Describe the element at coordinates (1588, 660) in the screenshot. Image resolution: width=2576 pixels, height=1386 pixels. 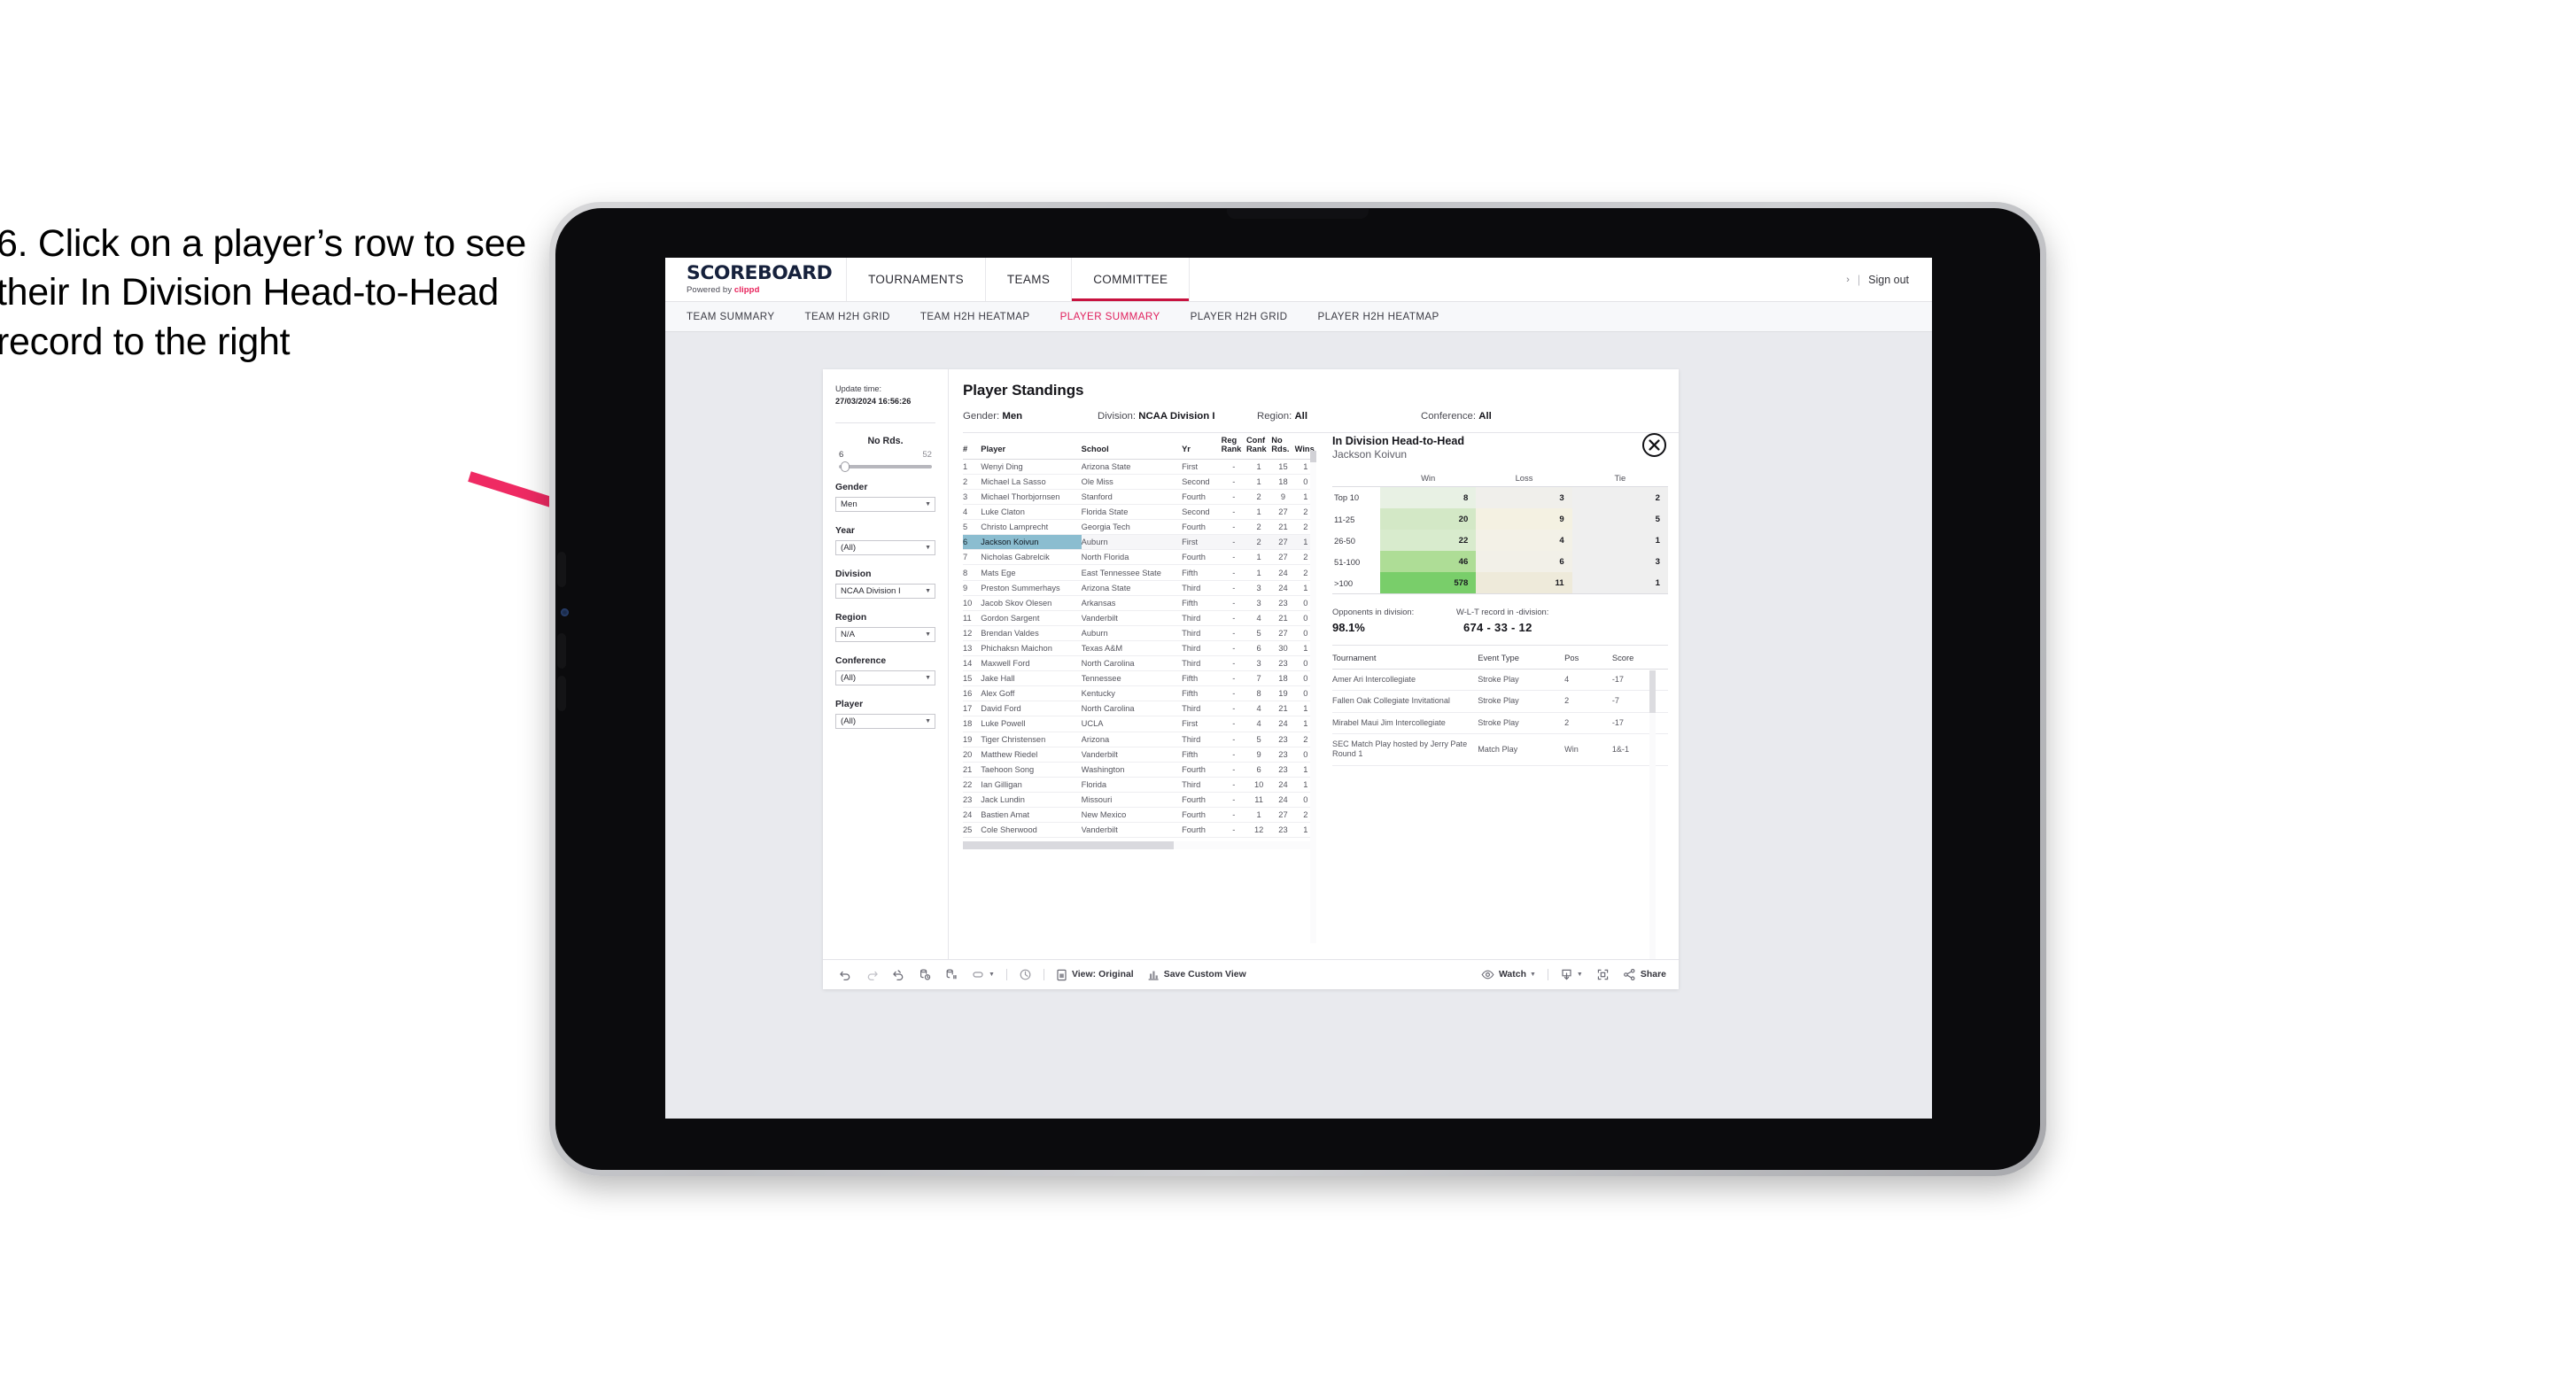
I see `col-pos: Pos` at that location.